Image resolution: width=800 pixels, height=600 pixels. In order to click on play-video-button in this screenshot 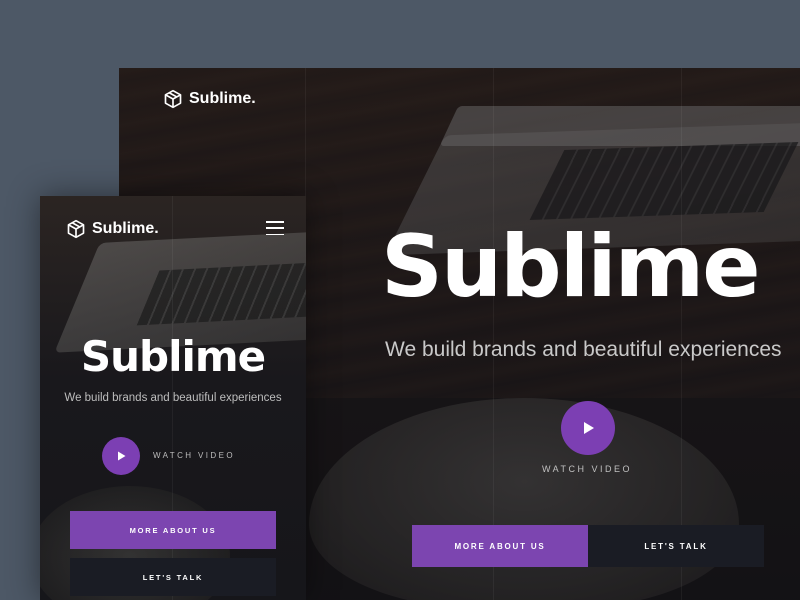, I will do `click(588, 428)`.